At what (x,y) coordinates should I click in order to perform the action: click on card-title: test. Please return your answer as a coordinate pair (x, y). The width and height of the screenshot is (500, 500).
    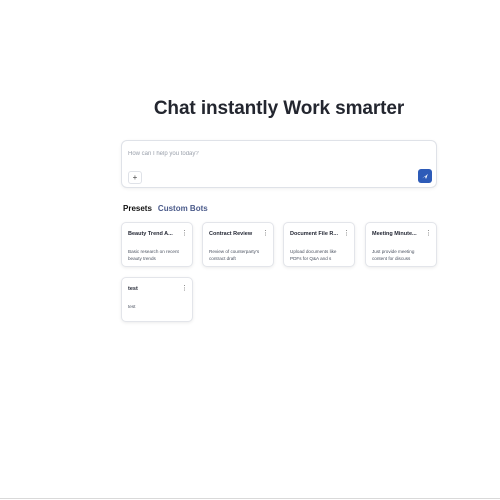
    Looking at the image, I should click on (133, 289).